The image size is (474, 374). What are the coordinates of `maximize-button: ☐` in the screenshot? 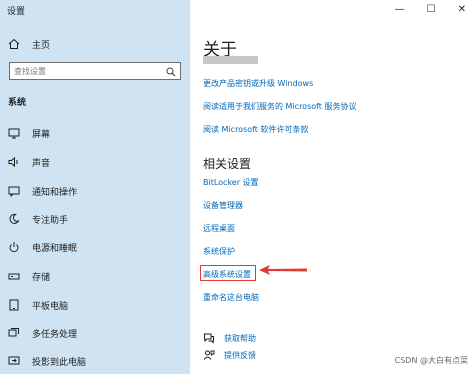 It's located at (431, 9).